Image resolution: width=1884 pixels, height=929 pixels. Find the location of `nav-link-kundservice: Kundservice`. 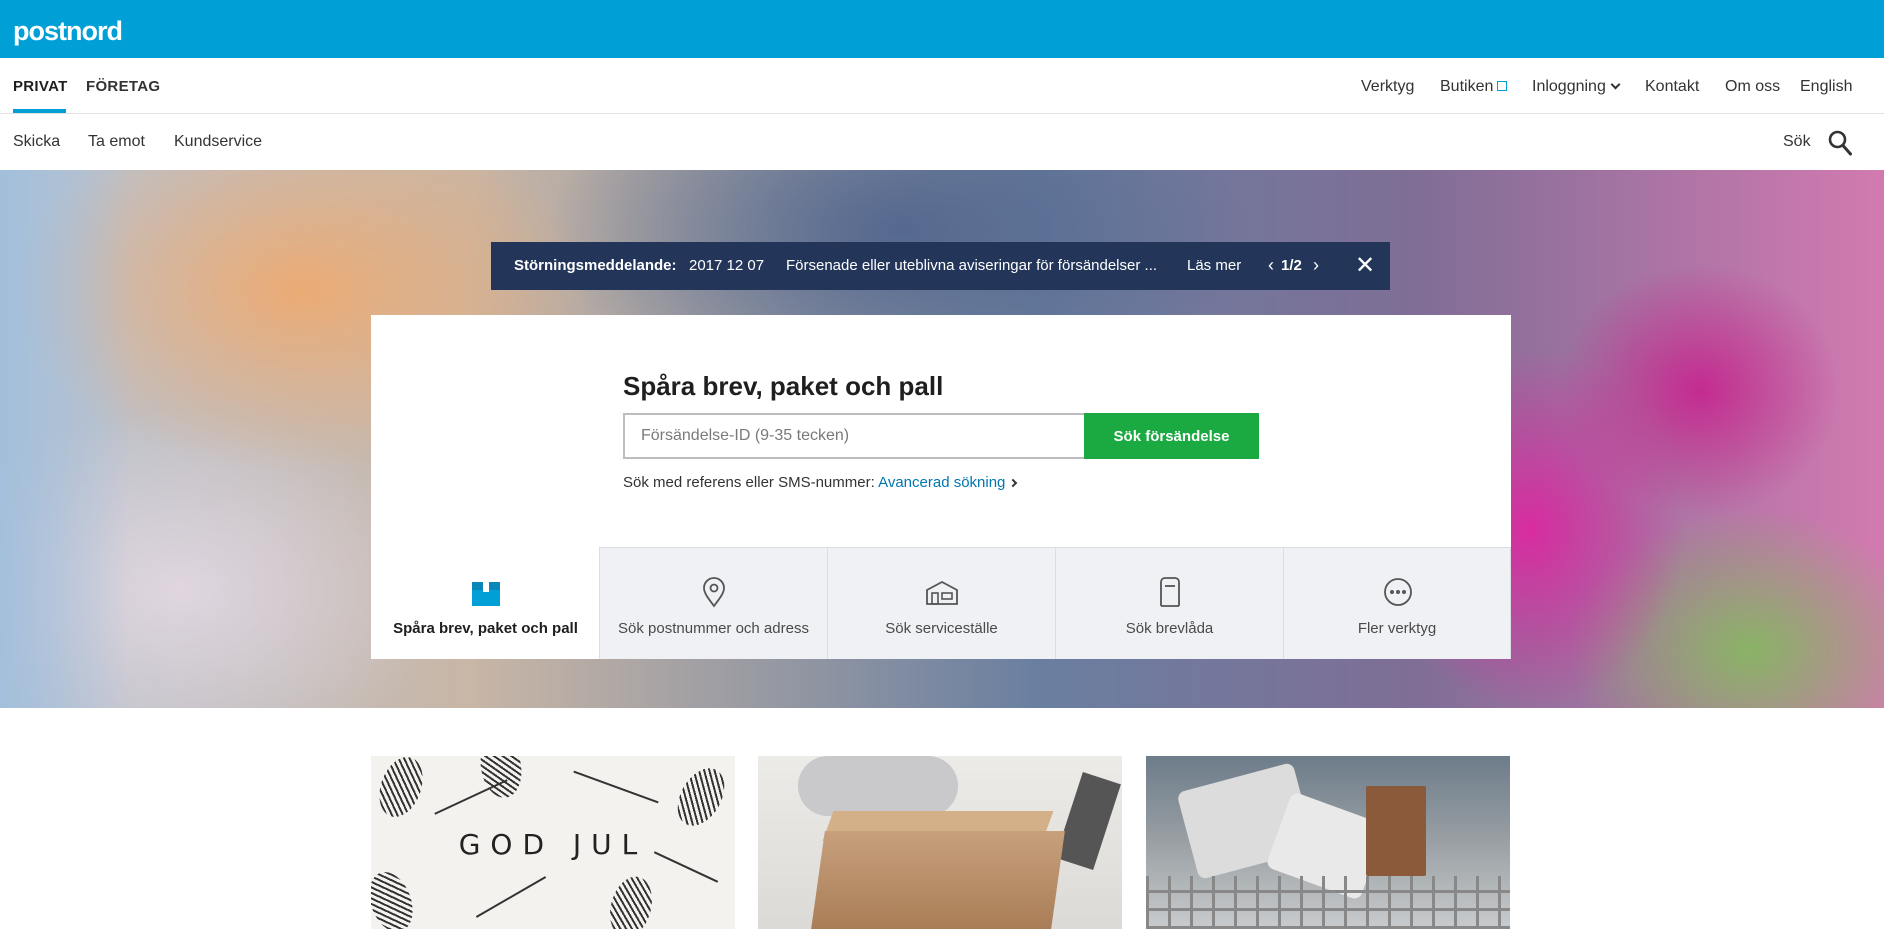

nav-link-kundservice: Kundservice is located at coordinates (218, 142).